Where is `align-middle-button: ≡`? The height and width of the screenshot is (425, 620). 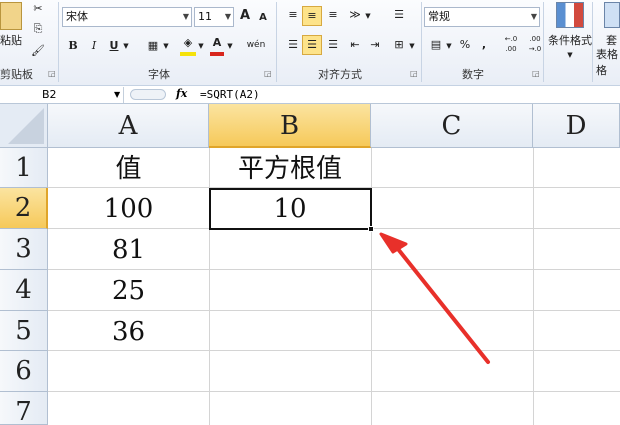 align-middle-button: ≡ is located at coordinates (312, 16).